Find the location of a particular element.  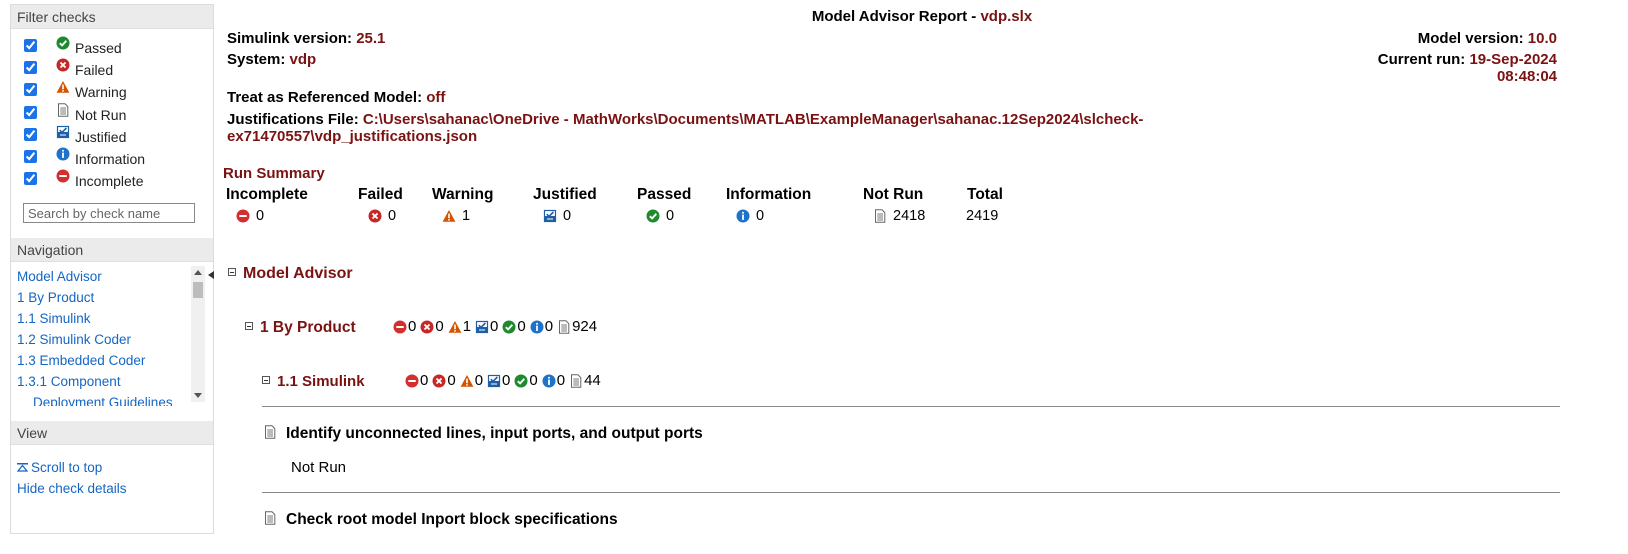

by-product-passed-count: 0 is located at coordinates (521, 326).